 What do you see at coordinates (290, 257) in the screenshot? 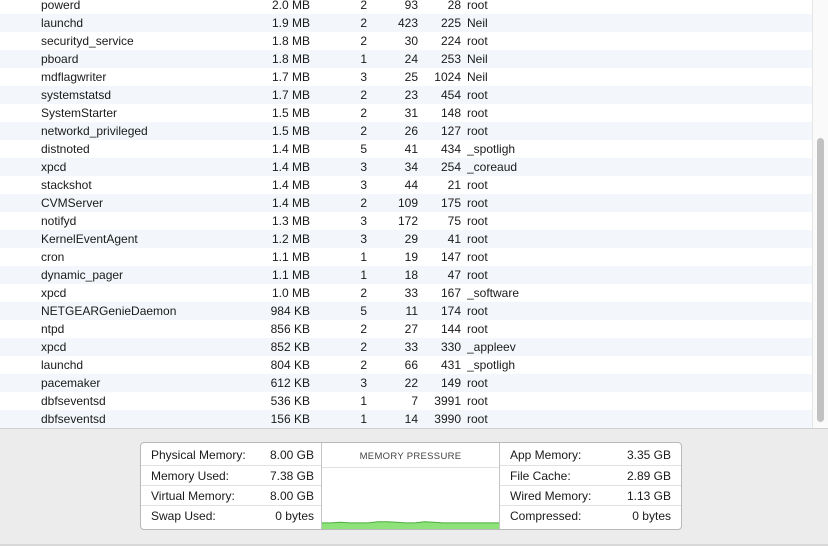
I see `cell-memory: 1.1 MB` at bounding box center [290, 257].